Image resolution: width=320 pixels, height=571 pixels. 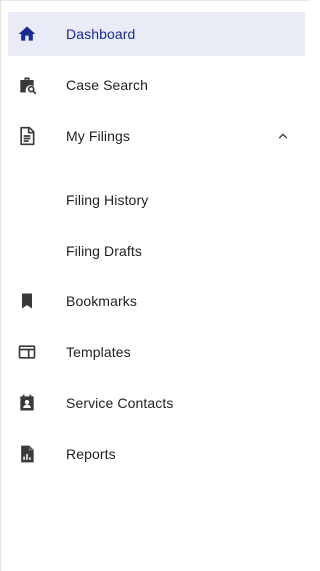 I want to click on sidebar-item-case-search: Case Search, so click(x=156, y=85).